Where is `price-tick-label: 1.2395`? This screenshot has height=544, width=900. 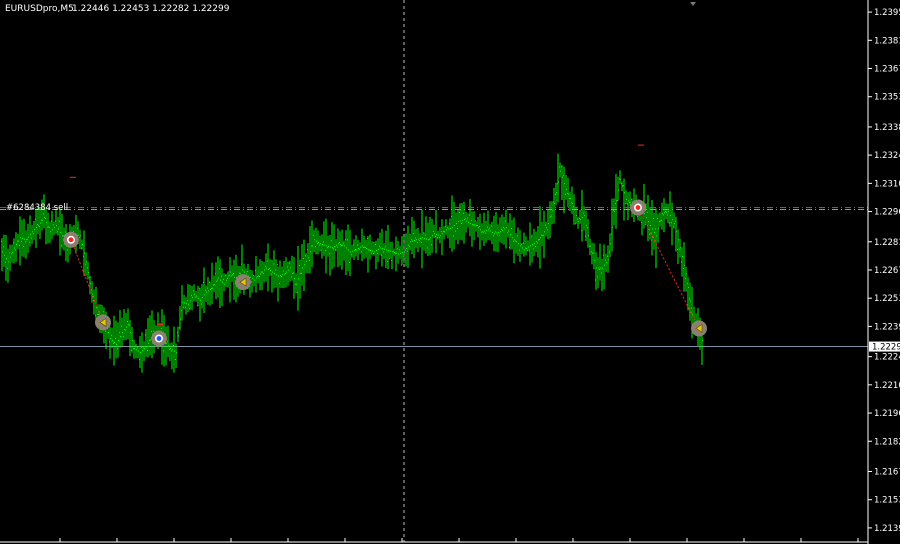 price-tick-label: 1.2395 is located at coordinates (887, 13).